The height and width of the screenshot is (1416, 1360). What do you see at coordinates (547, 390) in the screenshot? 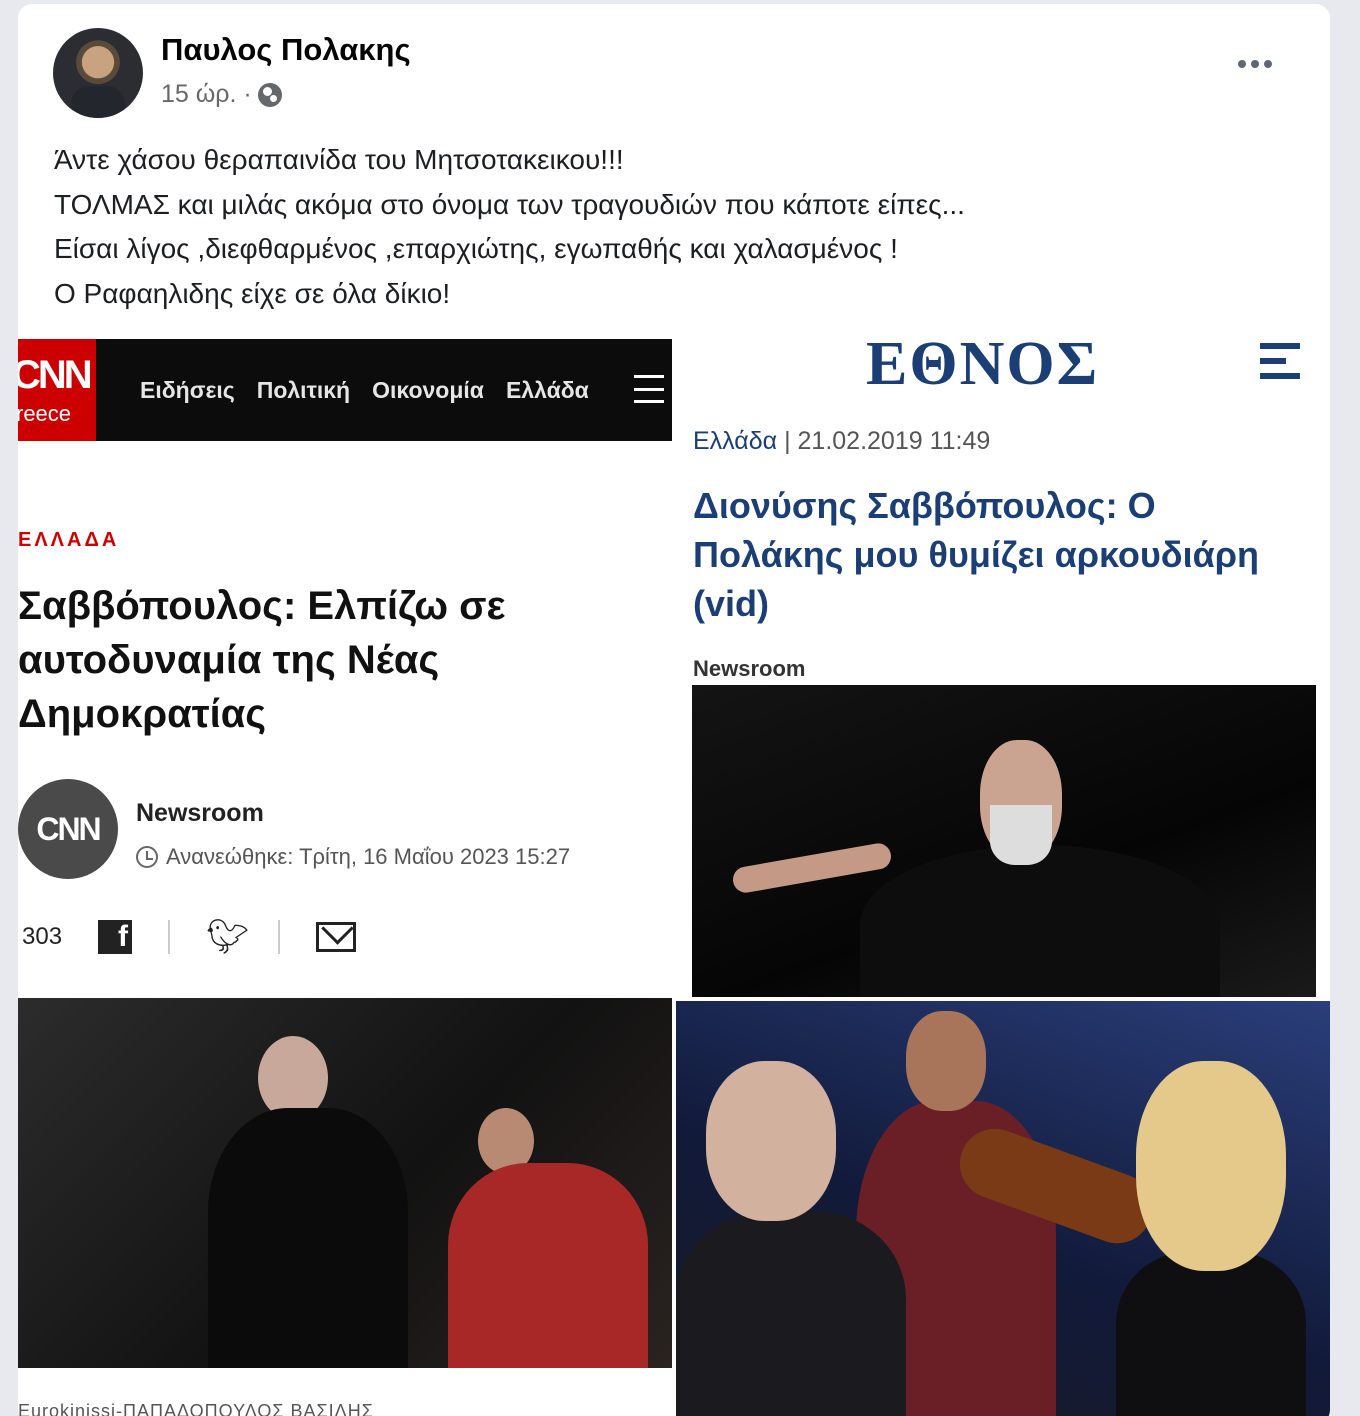
I see `cnn-nav-item: Ελλάδα` at bounding box center [547, 390].